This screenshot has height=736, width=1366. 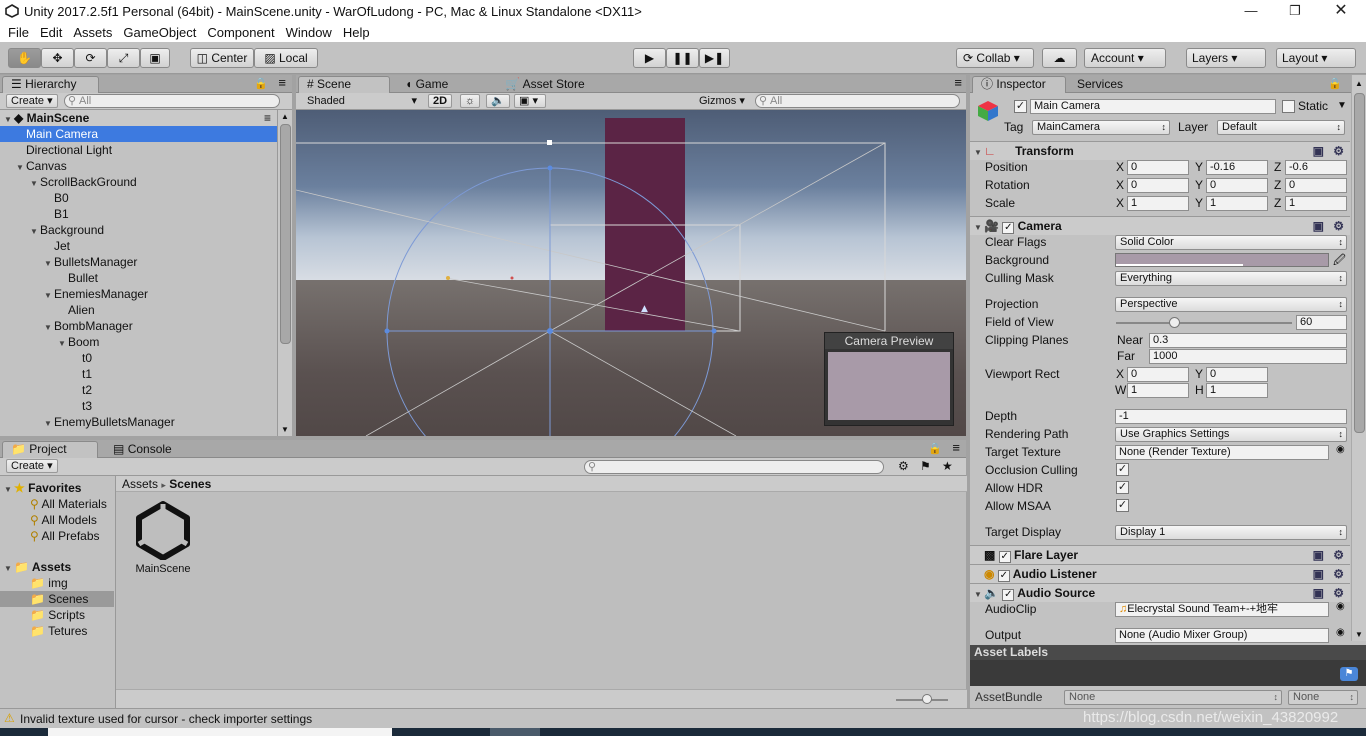 What do you see at coordinates (1237, 203) in the screenshot?
I see `scale-y-field: 1` at bounding box center [1237, 203].